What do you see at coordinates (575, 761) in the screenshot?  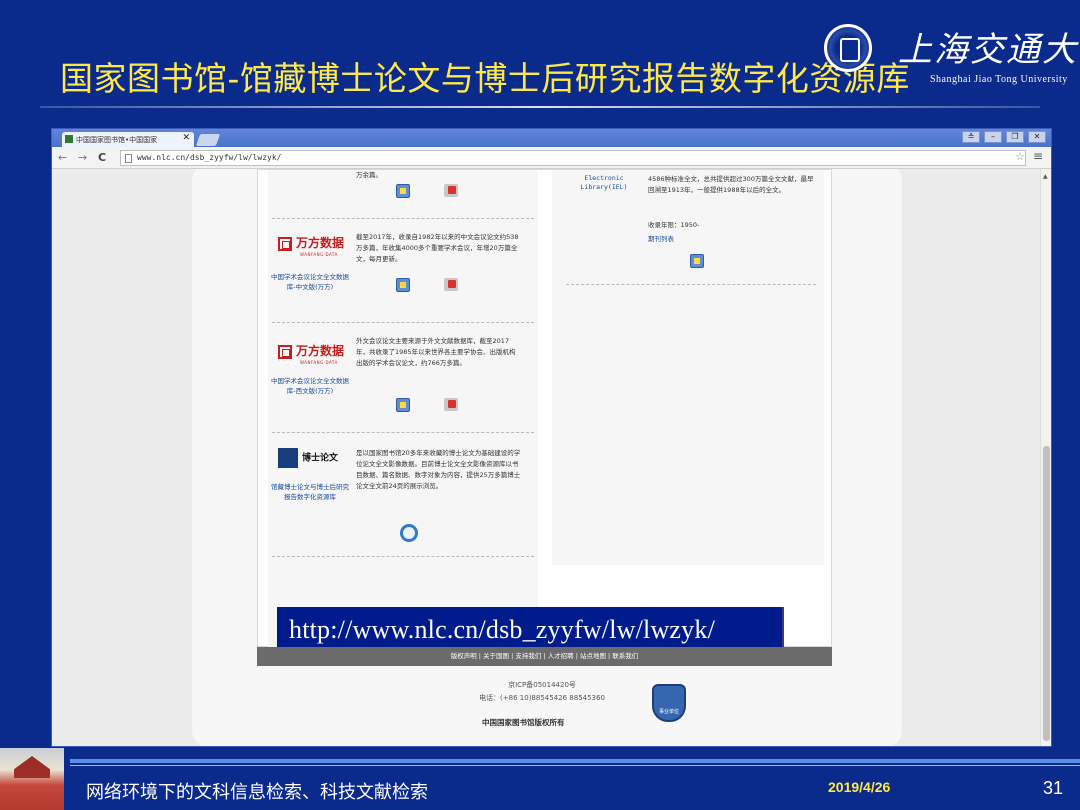 I see `footer-divider` at bounding box center [575, 761].